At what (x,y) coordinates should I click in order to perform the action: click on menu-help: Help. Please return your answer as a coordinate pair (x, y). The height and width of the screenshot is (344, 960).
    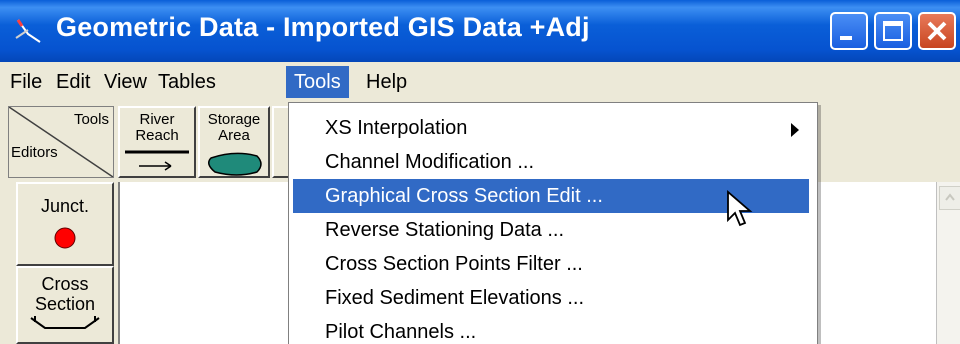
    Looking at the image, I should click on (386, 82).